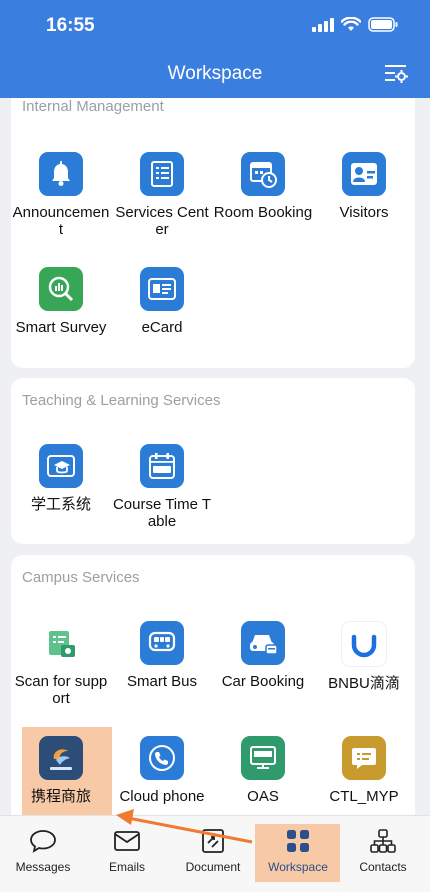 The height and width of the screenshot is (892, 430). What do you see at coordinates (213, 841) in the screenshot?
I see `document-share-icon` at bounding box center [213, 841].